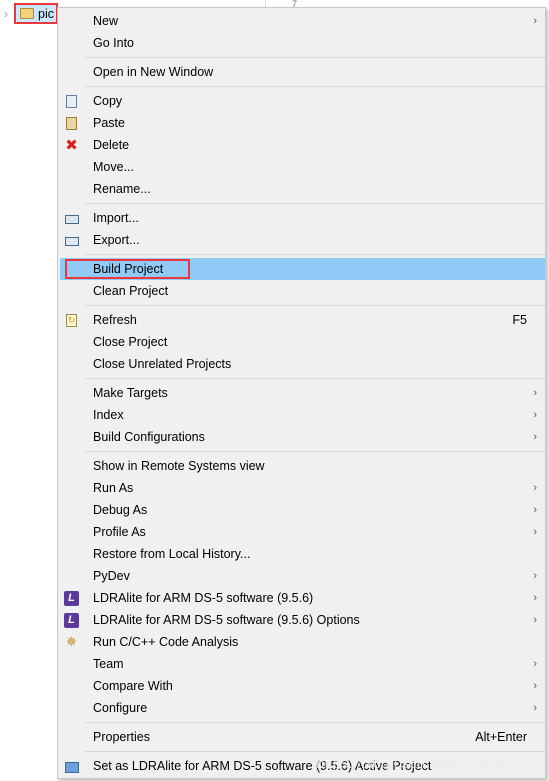 The width and height of the screenshot is (549, 781). I want to click on project-item-pic: pic, so click(36, 13).